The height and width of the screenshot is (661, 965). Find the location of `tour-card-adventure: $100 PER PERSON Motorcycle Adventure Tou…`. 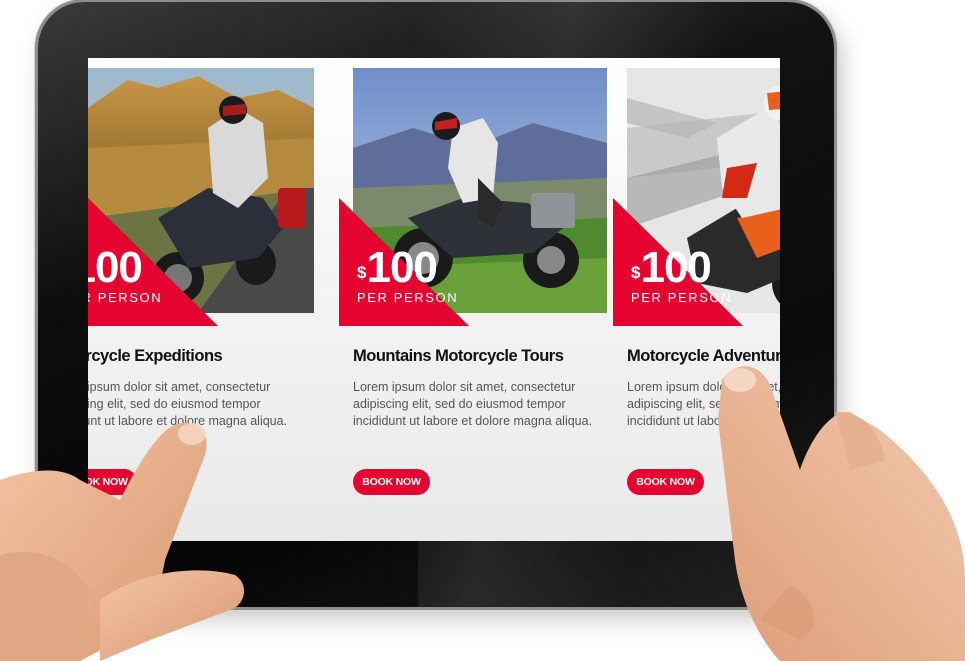

tour-card-adventure: $100 PER PERSON Motorcycle Adventure Tou… is located at coordinates (696, 299).